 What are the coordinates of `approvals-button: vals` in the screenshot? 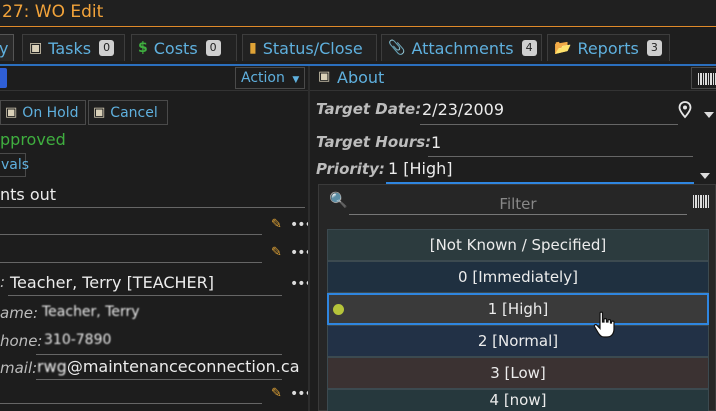 It's located at (14, 165).